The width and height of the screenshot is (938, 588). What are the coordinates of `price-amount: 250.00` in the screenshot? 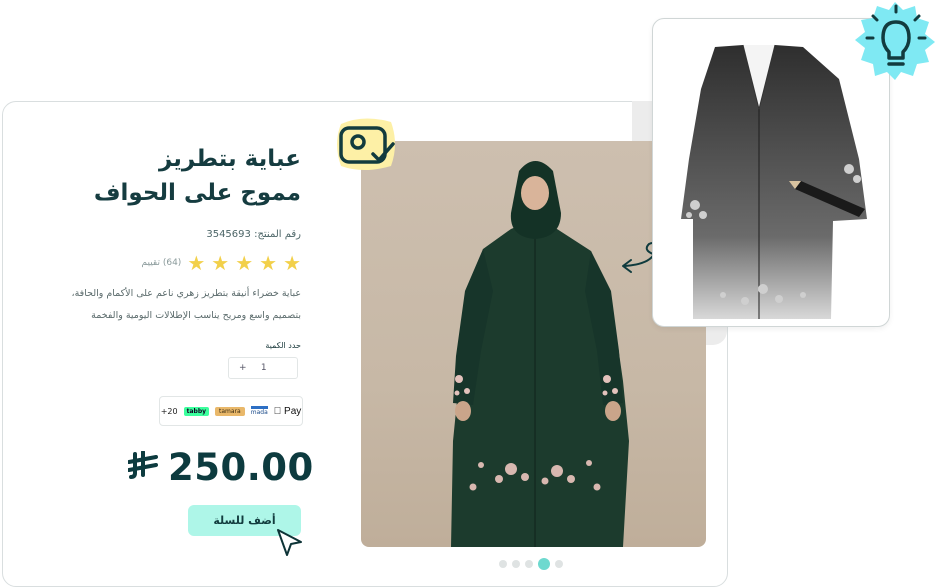 It's located at (241, 467).